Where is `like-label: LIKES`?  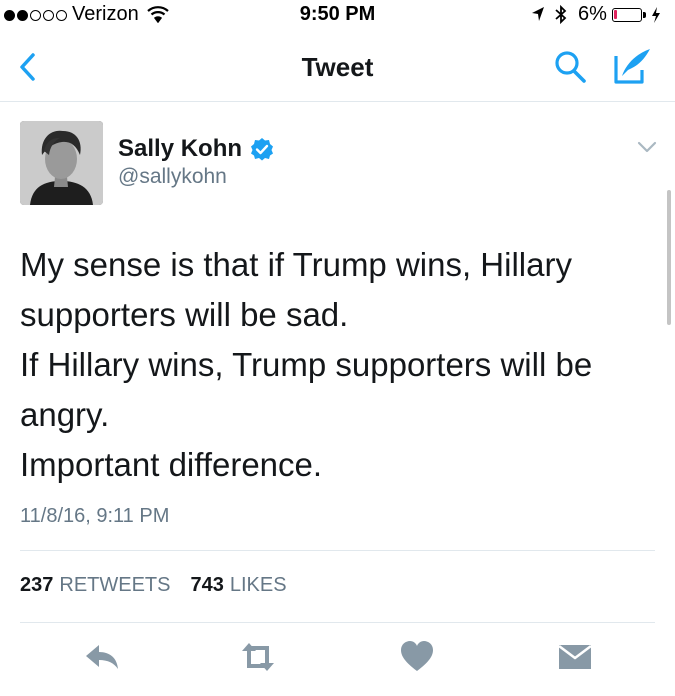 like-label: LIKES is located at coordinates (258, 585).